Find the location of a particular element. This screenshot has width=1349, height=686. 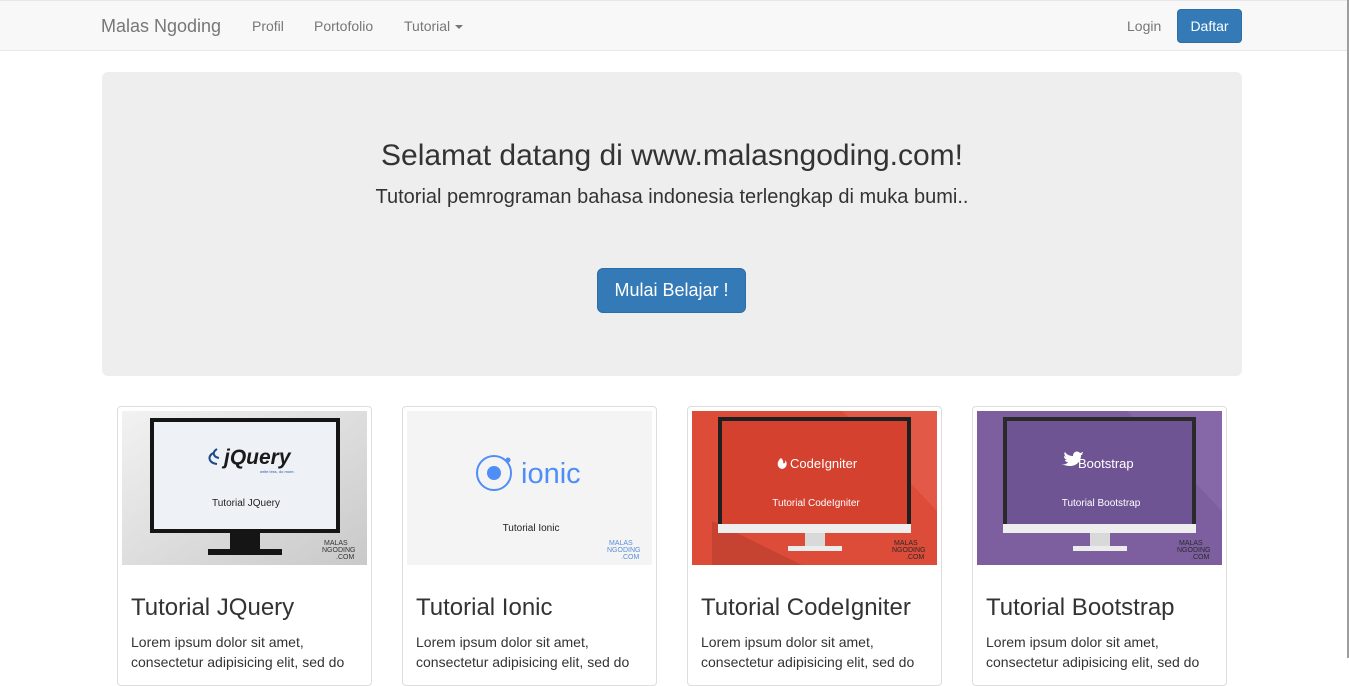

codeigniter-logo-text: CodeIgniter is located at coordinates (824, 463).